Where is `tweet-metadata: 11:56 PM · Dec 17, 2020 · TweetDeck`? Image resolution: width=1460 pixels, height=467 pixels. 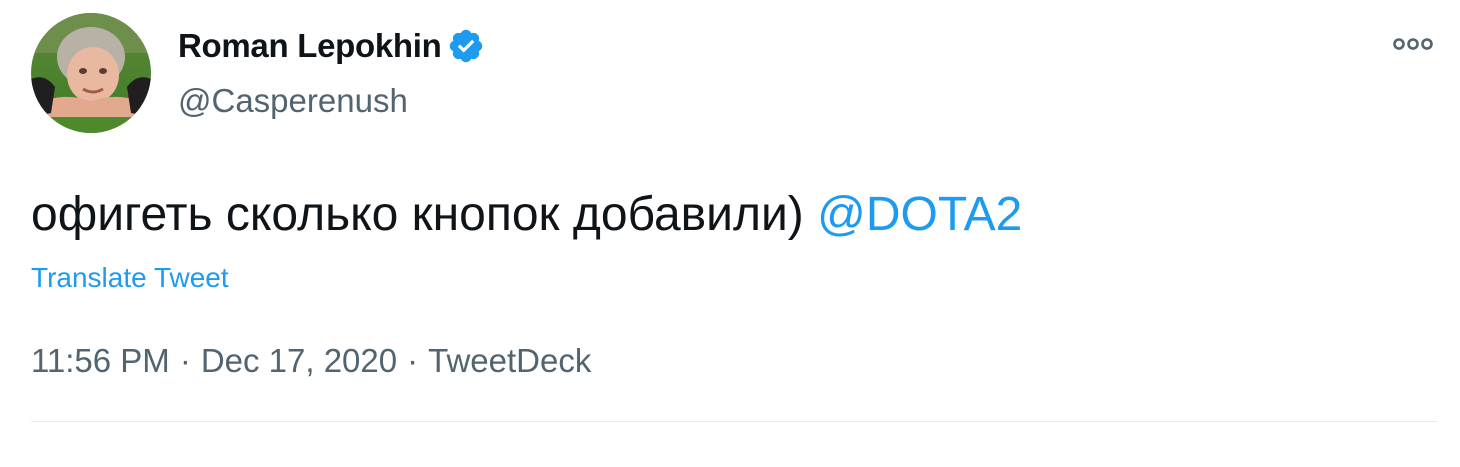
tweet-metadata: 11:56 PM · Dec 17, 2020 · TweetDeck is located at coordinates (311, 361).